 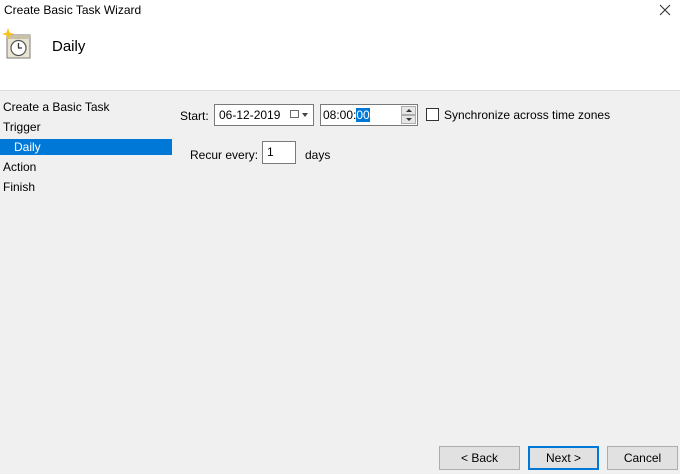 What do you see at coordinates (340, 55) in the screenshot?
I see `wizard-header: Daily` at bounding box center [340, 55].